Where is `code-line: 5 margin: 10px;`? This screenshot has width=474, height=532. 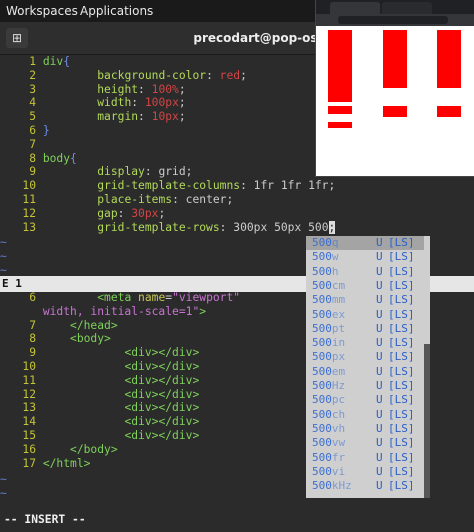
code-line: 5 margin: 10px; is located at coordinates (93, 117).